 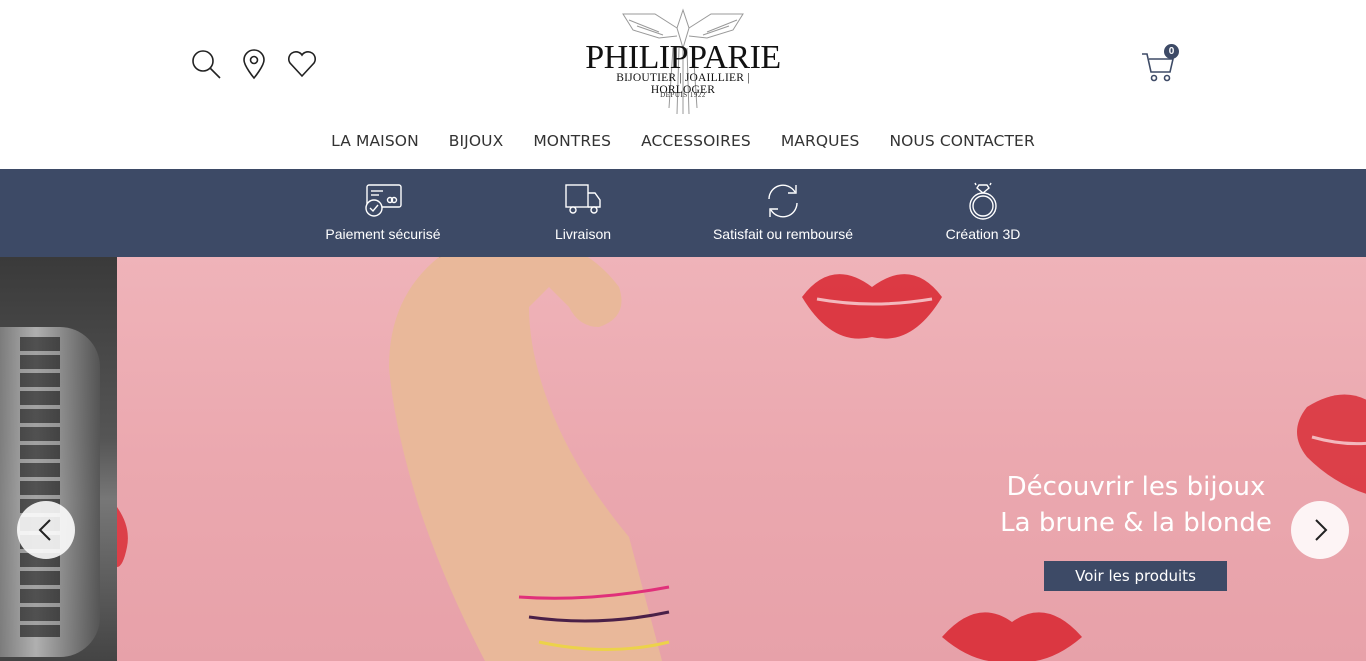 What do you see at coordinates (783, 201) in the screenshot?
I see `refresh-icon` at bounding box center [783, 201].